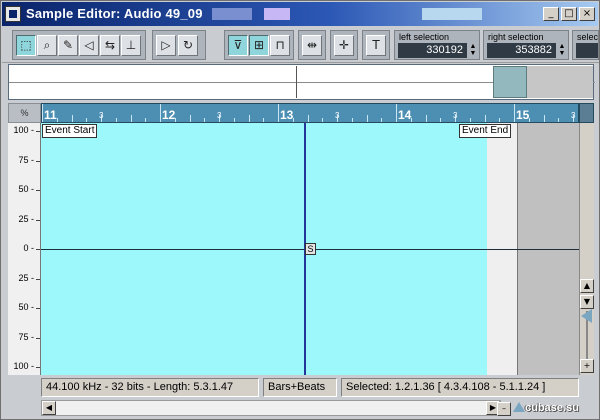 The width and height of the screenshot is (600, 420). I want to click on hitpoint-icon: ⇹, so click(312, 45).